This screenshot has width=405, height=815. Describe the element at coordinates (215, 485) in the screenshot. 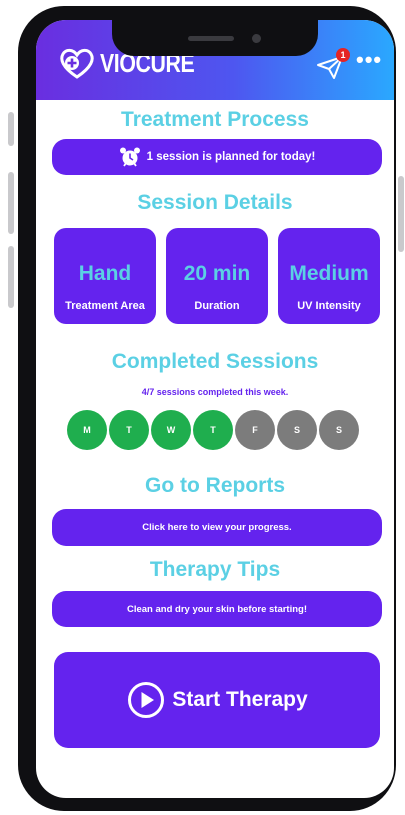

I see `reports-title: Go to Reports` at that location.